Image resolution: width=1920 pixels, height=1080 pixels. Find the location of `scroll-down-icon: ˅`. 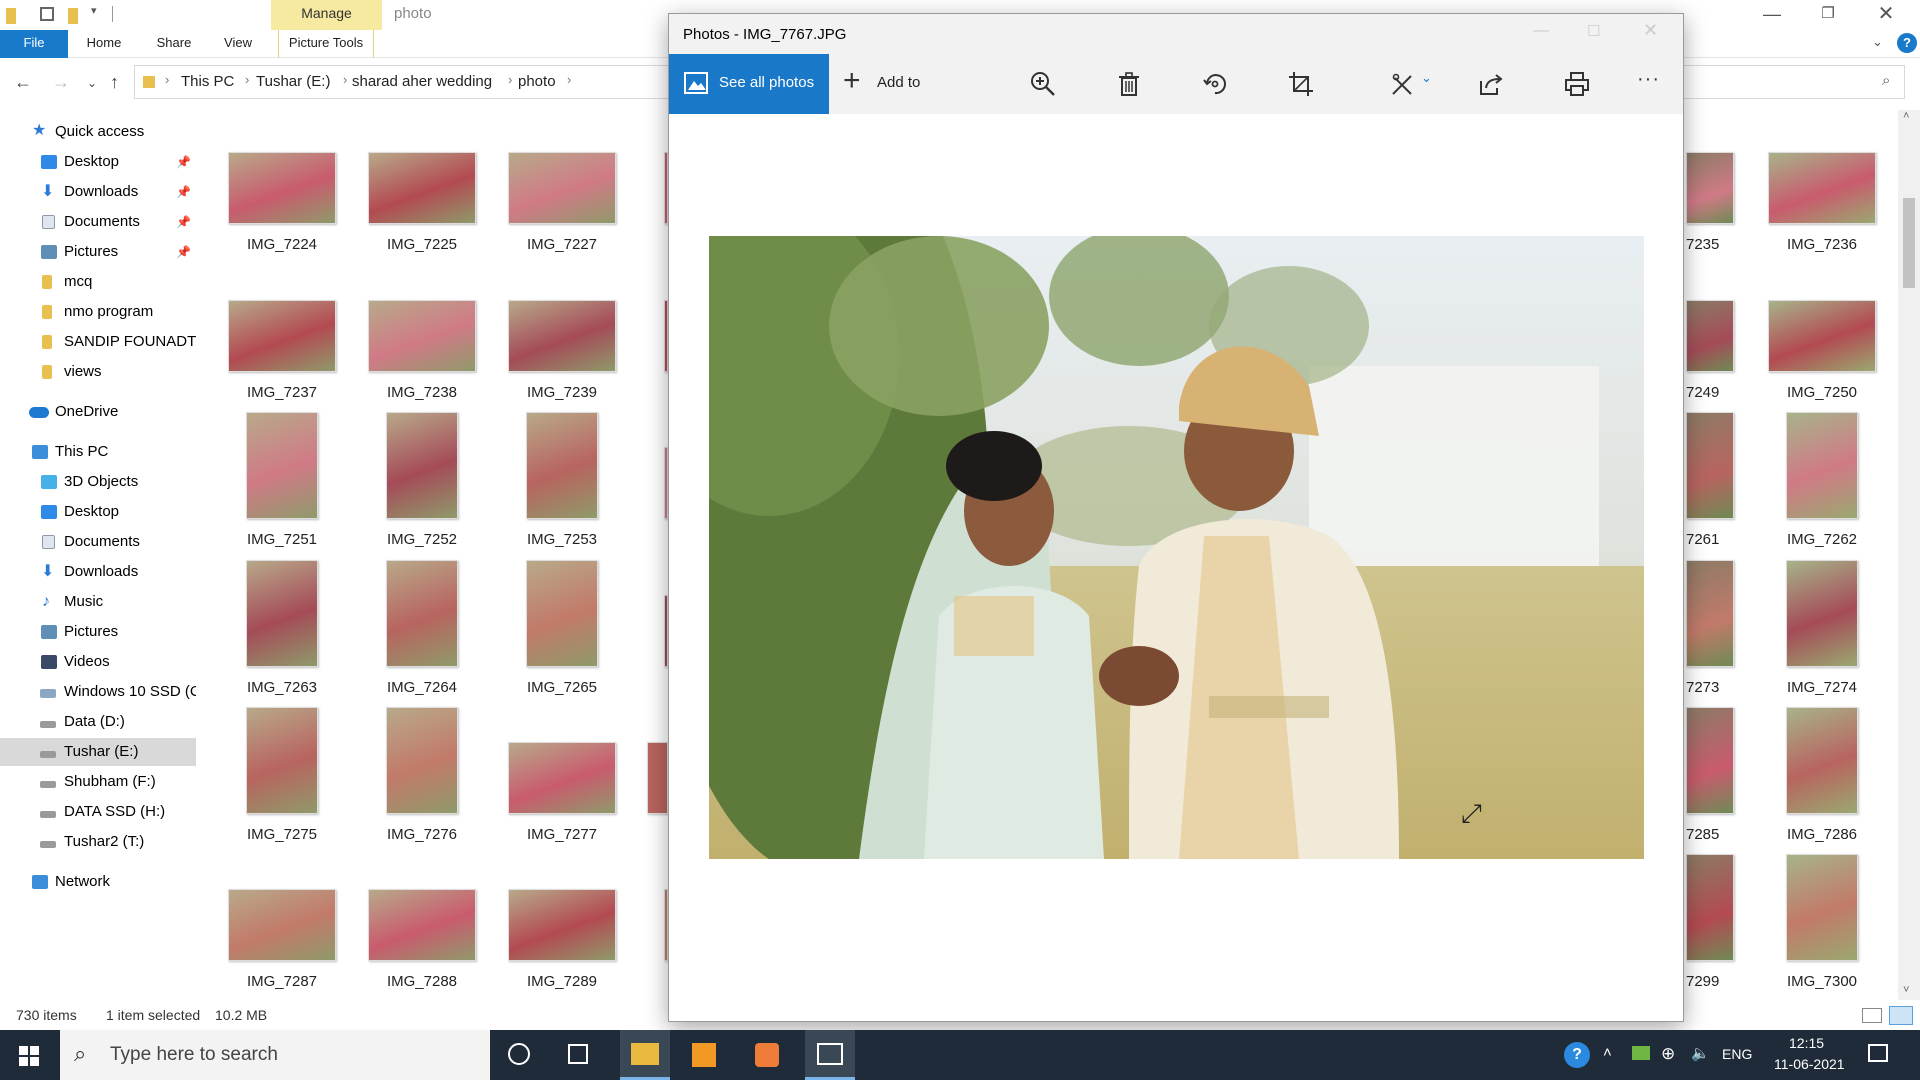

scroll-down-icon: ˅ is located at coordinates (1906, 990).